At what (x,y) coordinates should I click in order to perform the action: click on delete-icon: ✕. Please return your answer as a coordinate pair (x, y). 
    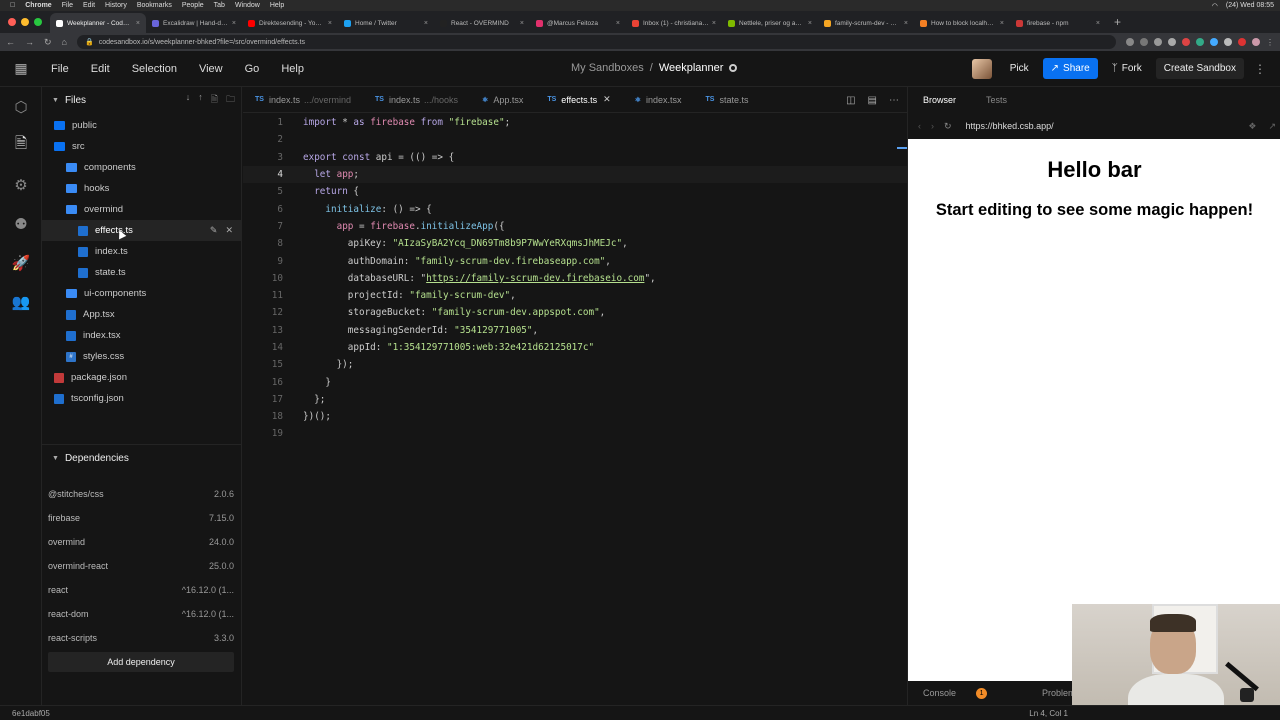
    Looking at the image, I should click on (229, 230).